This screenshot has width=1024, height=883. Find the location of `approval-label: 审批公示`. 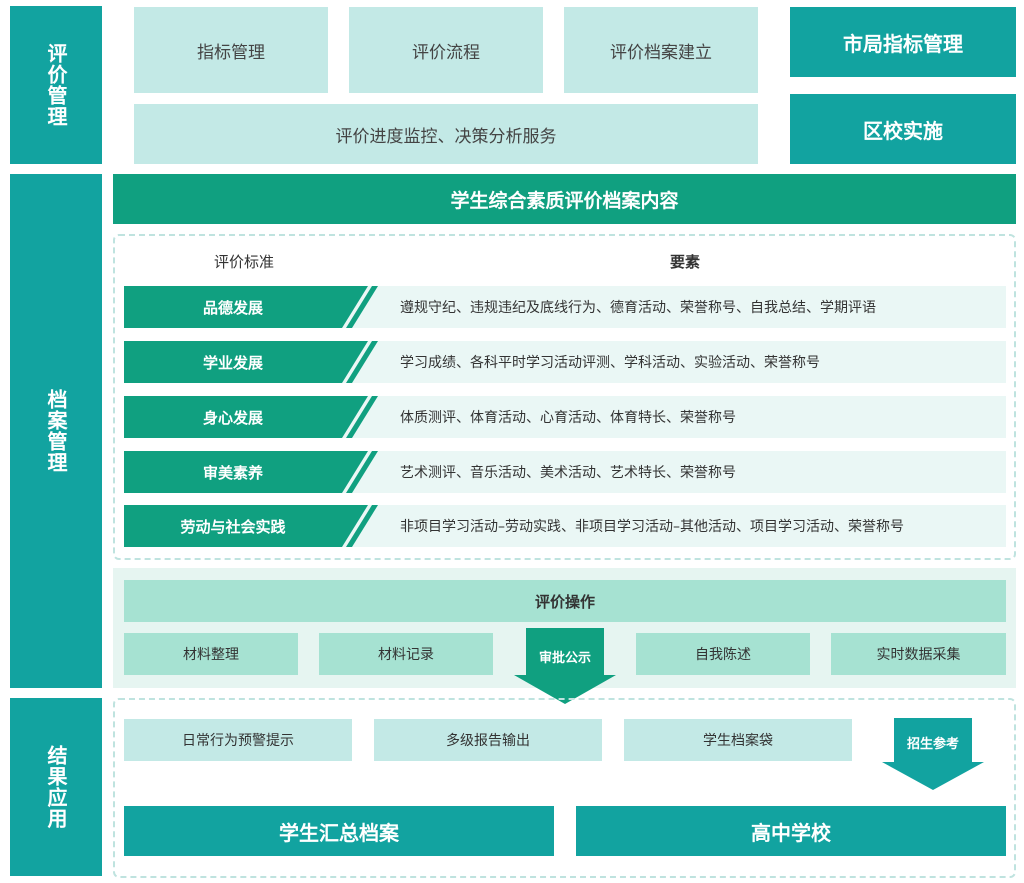

approval-label: 审批公示 is located at coordinates (564, 658).